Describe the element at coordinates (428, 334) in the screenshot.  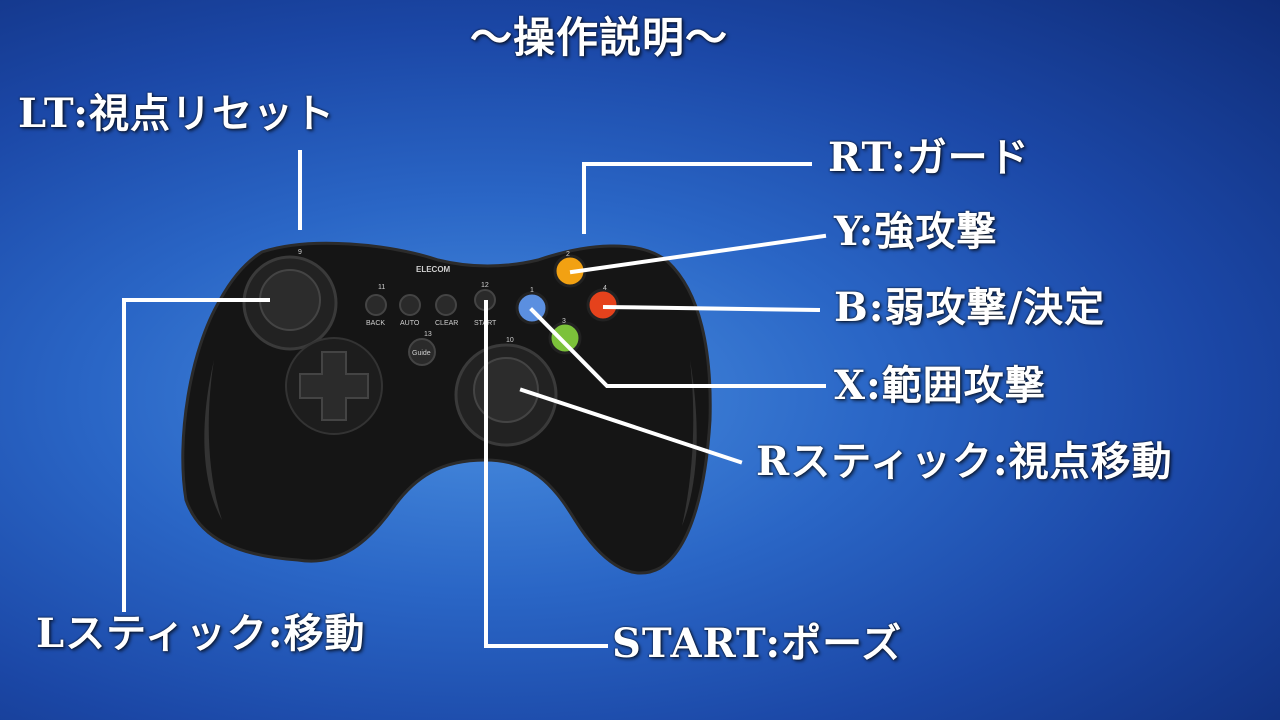
I see `num-13: 13` at that location.